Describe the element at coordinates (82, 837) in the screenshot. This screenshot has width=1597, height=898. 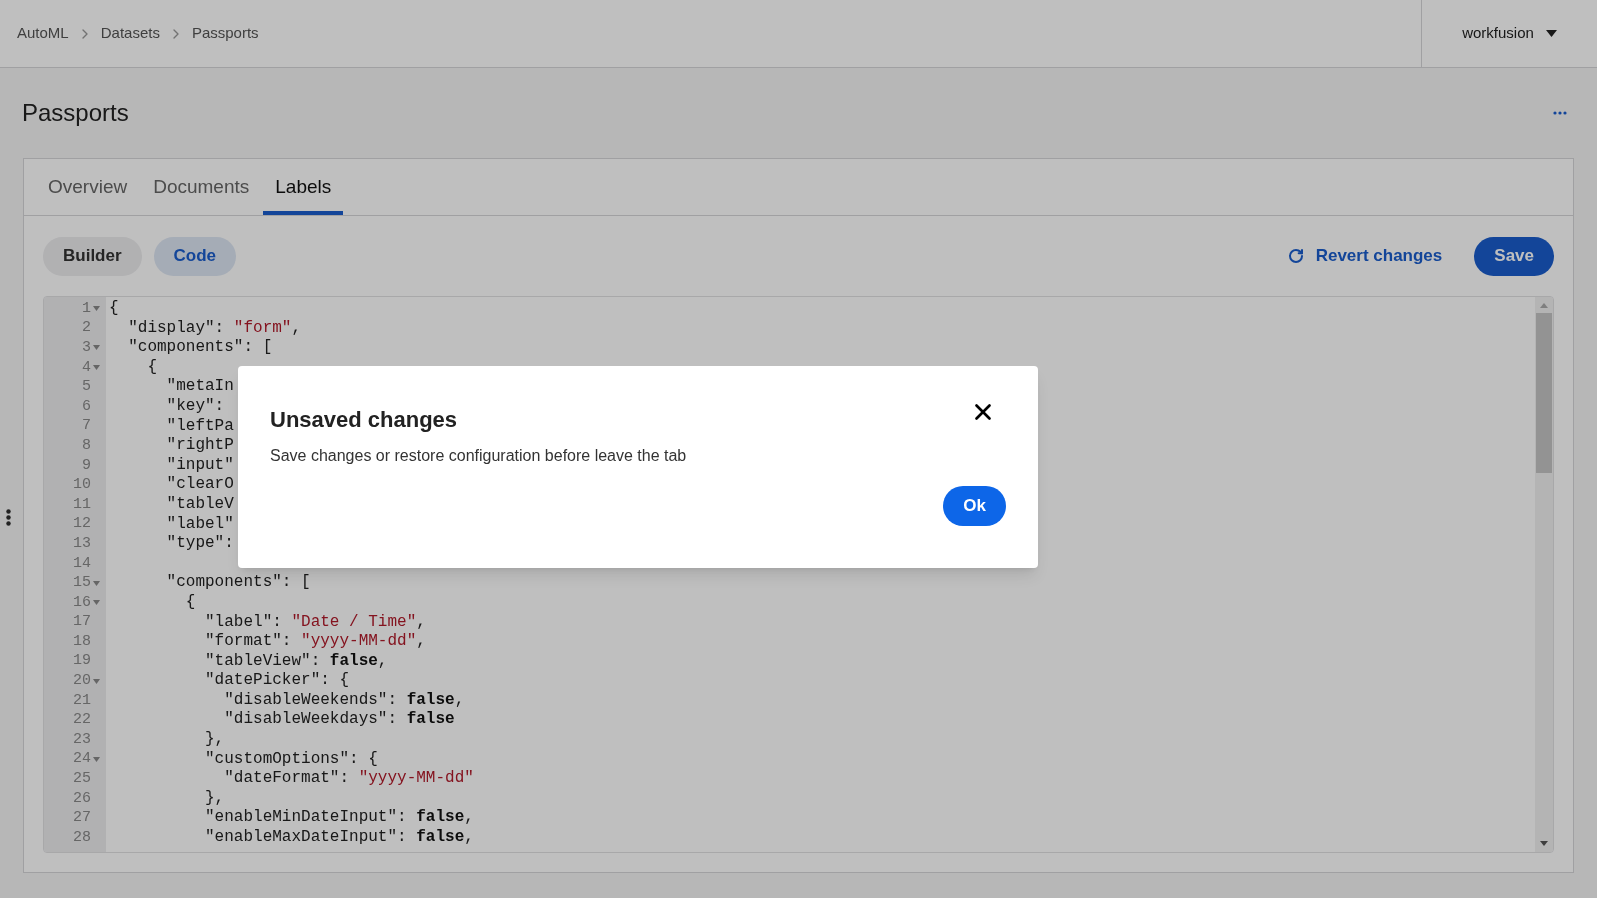
I see `line-number: 28` at that location.